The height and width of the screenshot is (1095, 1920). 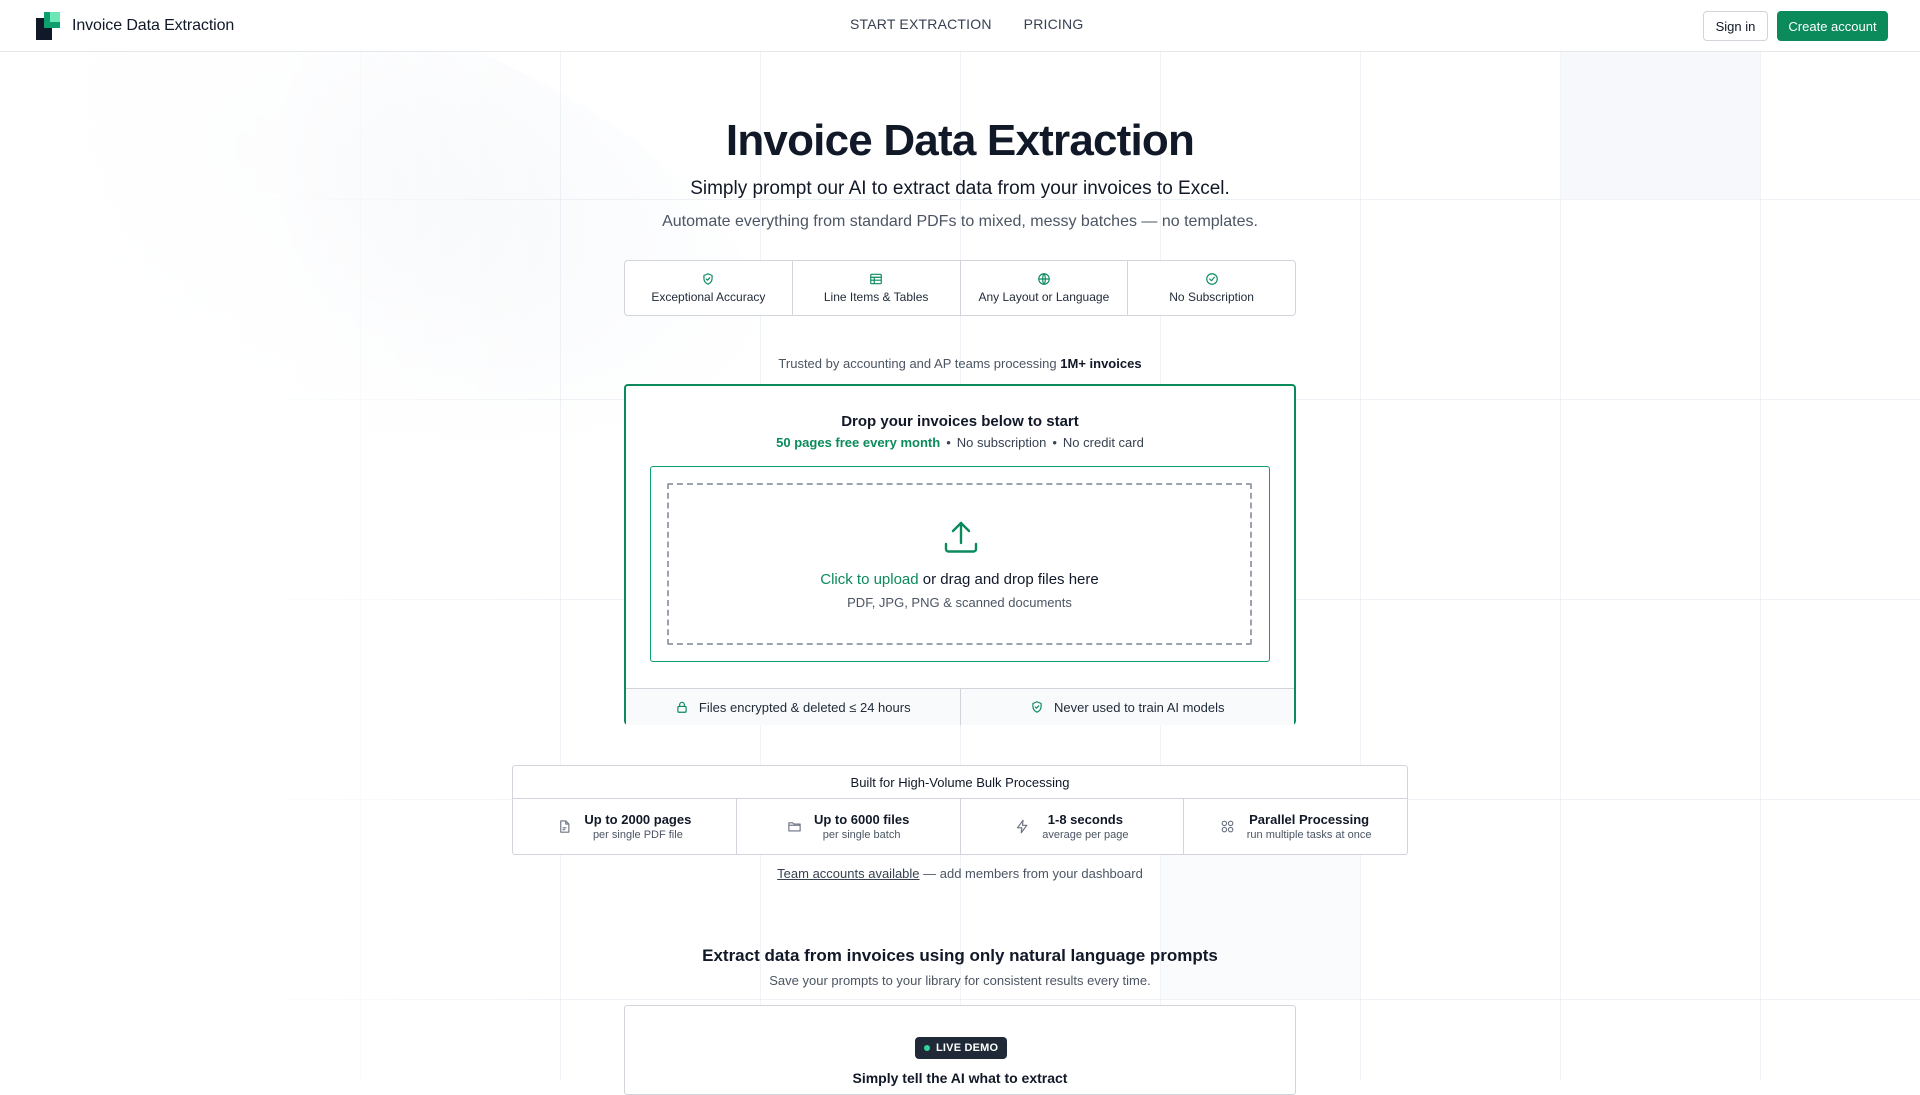 What do you see at coordinates (1103, 442) in the screenshot?
I see `no-credit-card-note: No credit card` at bounding box center [1103, 442].